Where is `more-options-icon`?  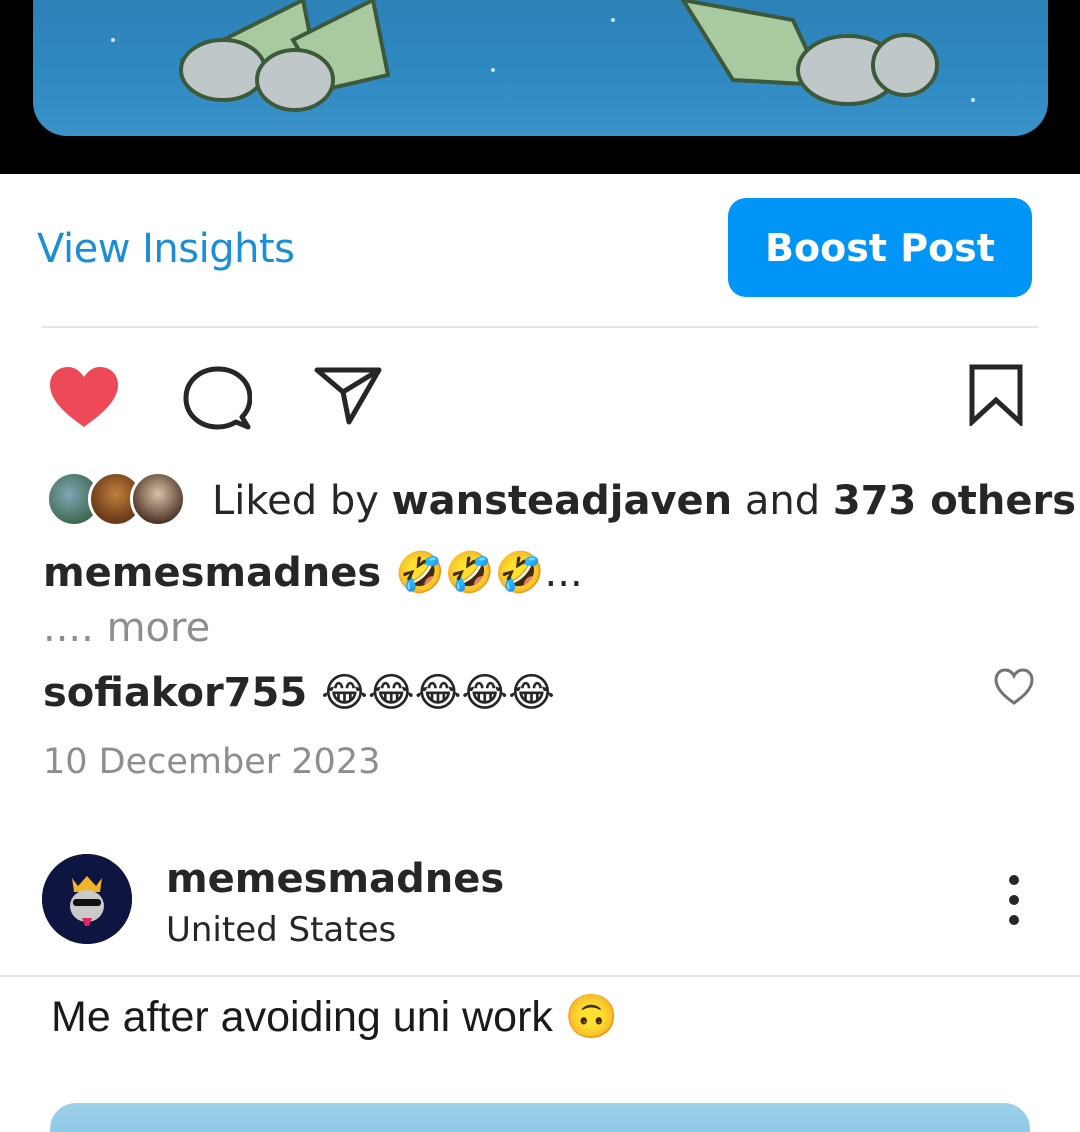
more-options-icon is located at coordinates (1014, 900).